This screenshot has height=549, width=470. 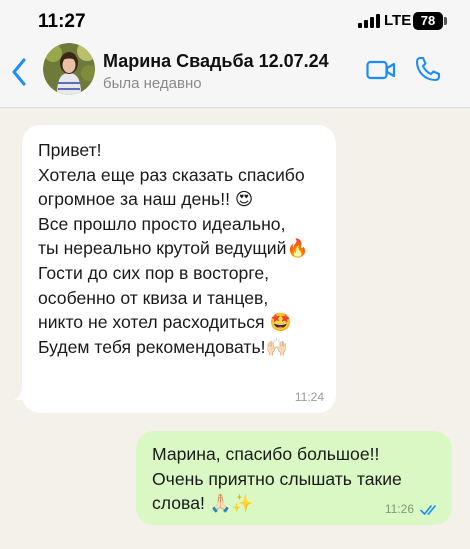 What do you see at coordinates (152, 83) in the screenshot?
I see `contact-last-seen: была недавно` at bounding box center [152, 83].